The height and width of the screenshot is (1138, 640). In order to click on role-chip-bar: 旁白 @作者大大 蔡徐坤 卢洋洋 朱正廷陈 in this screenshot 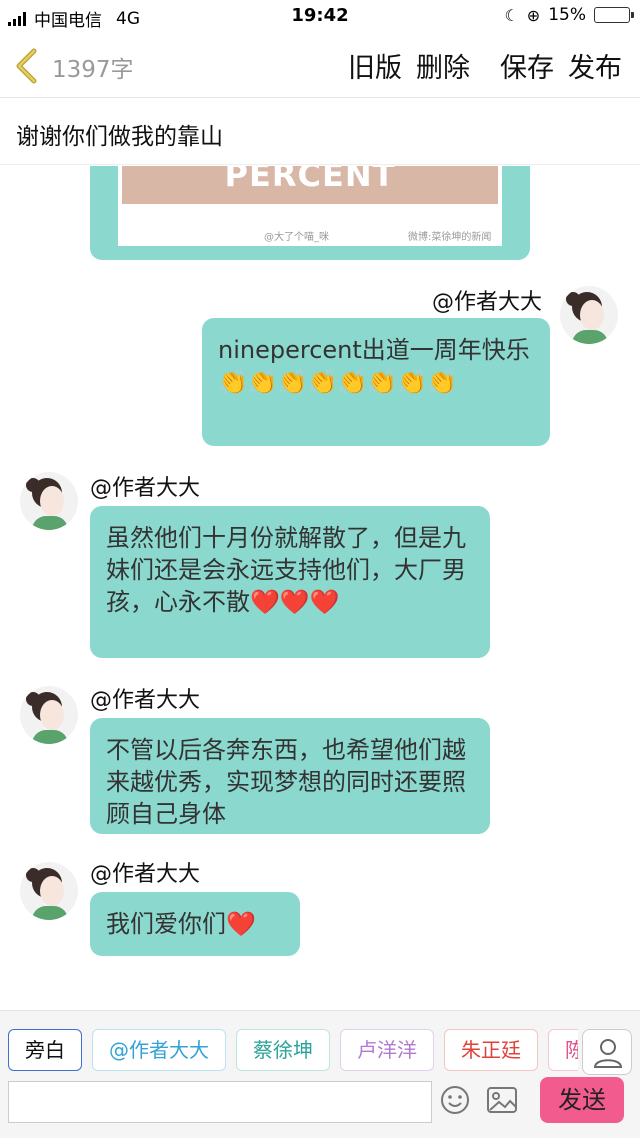, I will do `click(293, 1051)`.